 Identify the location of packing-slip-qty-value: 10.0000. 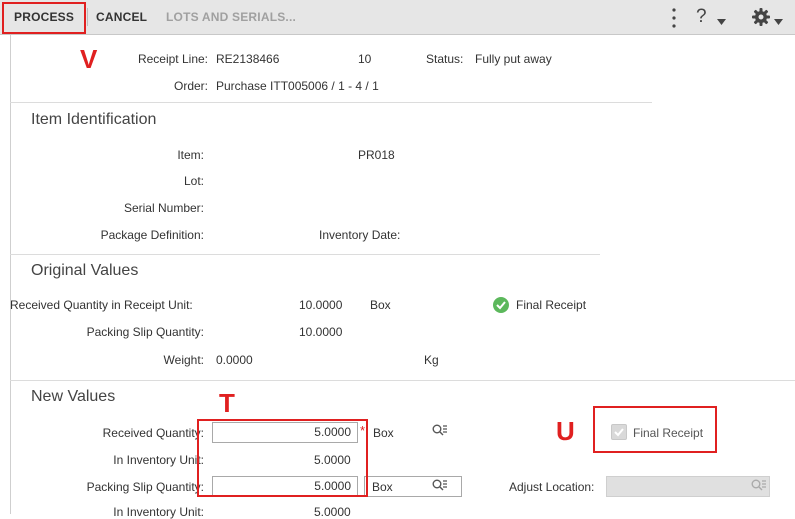
(321, 332).